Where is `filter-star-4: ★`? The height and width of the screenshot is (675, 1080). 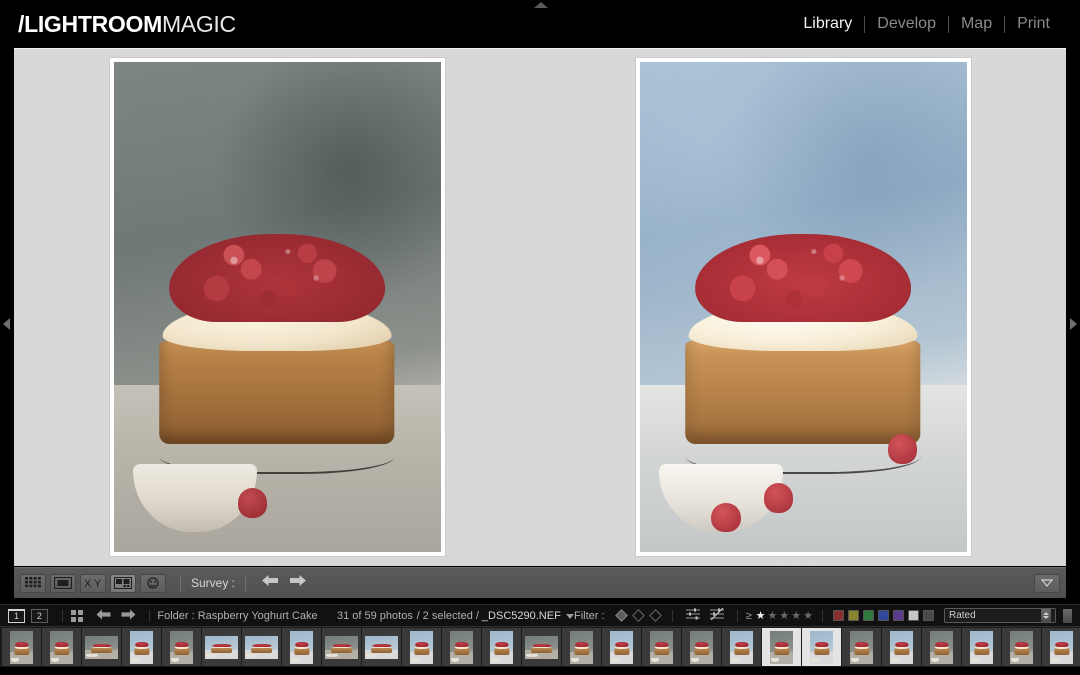 filter-star-4: ★ is located at coordinates (796, 615).